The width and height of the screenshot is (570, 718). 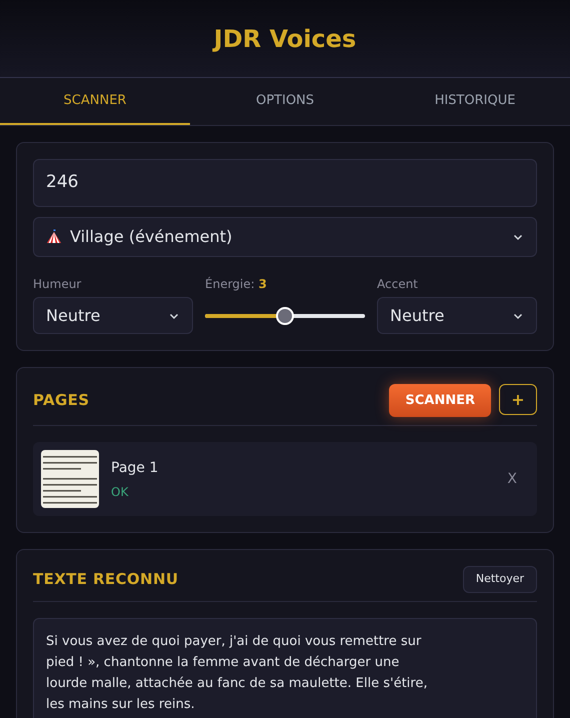 What do you see at coordinates (285, 39) in the screenshot?
I see `app-title: JDR Voices` at bounding box center [285, 39].